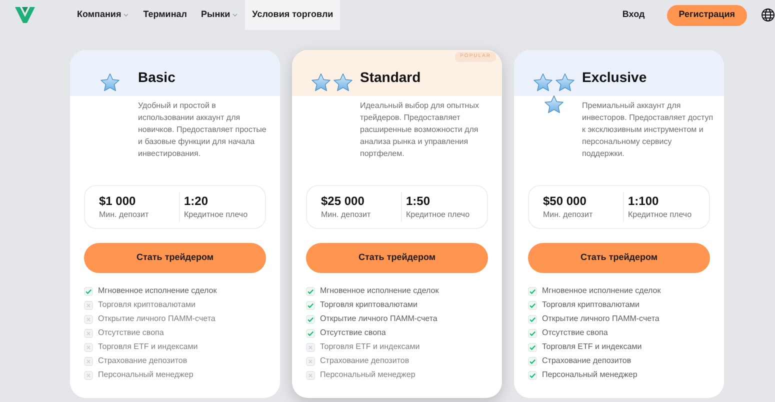 The height and width of the screenshot is (402, 775). What do you see at coordinates (103, 15) in the screenshot?
I see `nav-item: Компания` at bounding box center [103, 15].